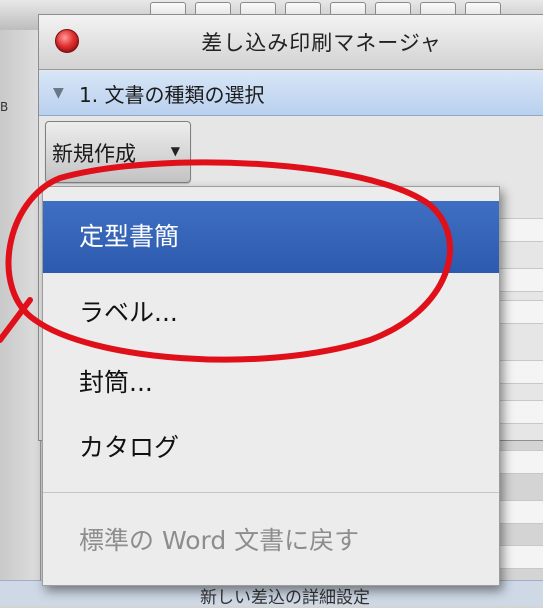 The image size is (543, 608). I want to click on new-document-popup-button: 新規作成 ▼, so click(118, 152).